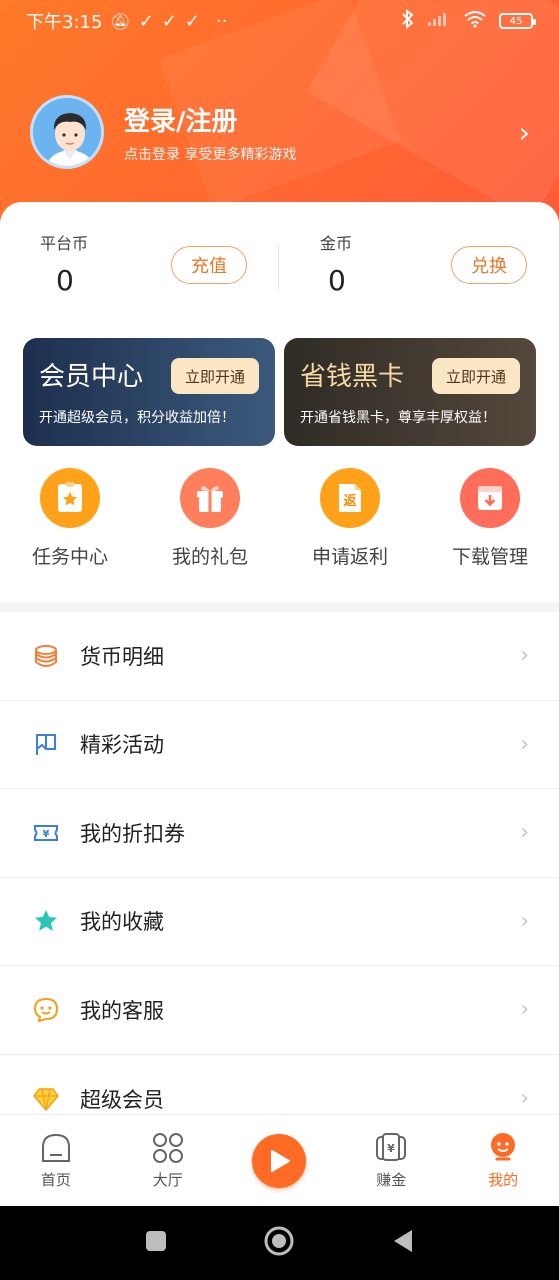 This screenshot has height=1280, width=559. I want to click on vip-center-subtitle: 开通超级会员，积分收益加倍！, so click(137, 418).